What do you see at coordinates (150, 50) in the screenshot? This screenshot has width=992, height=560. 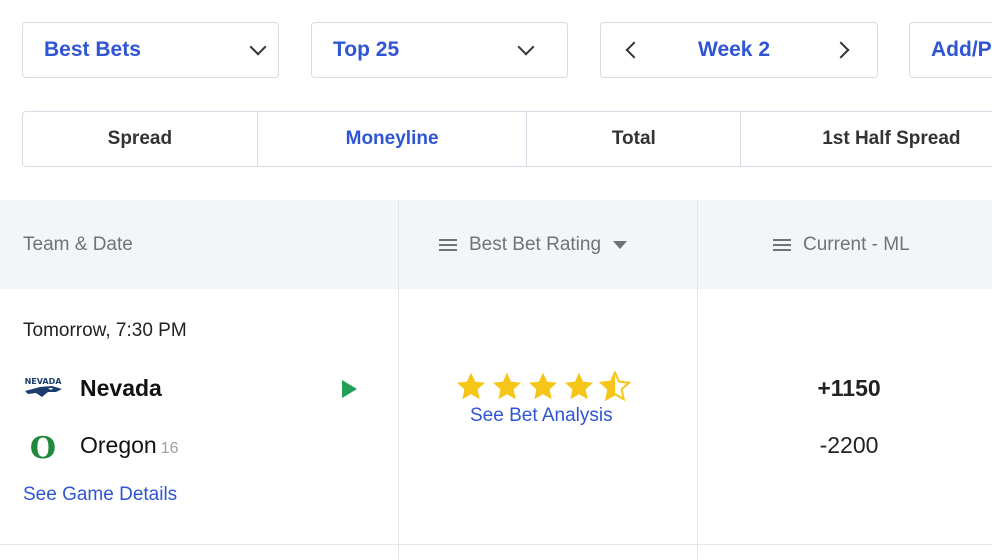 I see `best-bets-dropdown: Best Bets` at bounding box center [150, 50].